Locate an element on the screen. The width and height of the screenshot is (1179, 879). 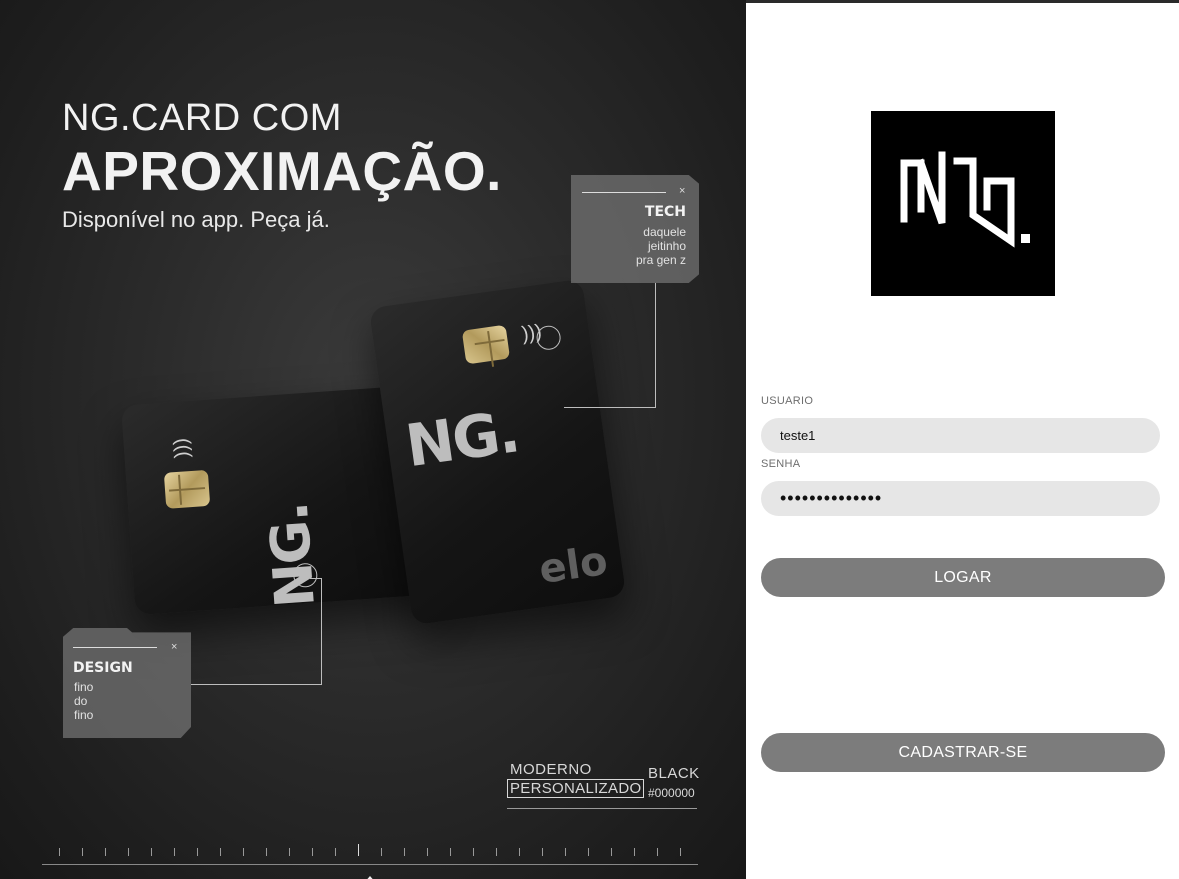
callout-tech: × TECH daquele jeitinho pra gen z is located at coordinates (635, 229).